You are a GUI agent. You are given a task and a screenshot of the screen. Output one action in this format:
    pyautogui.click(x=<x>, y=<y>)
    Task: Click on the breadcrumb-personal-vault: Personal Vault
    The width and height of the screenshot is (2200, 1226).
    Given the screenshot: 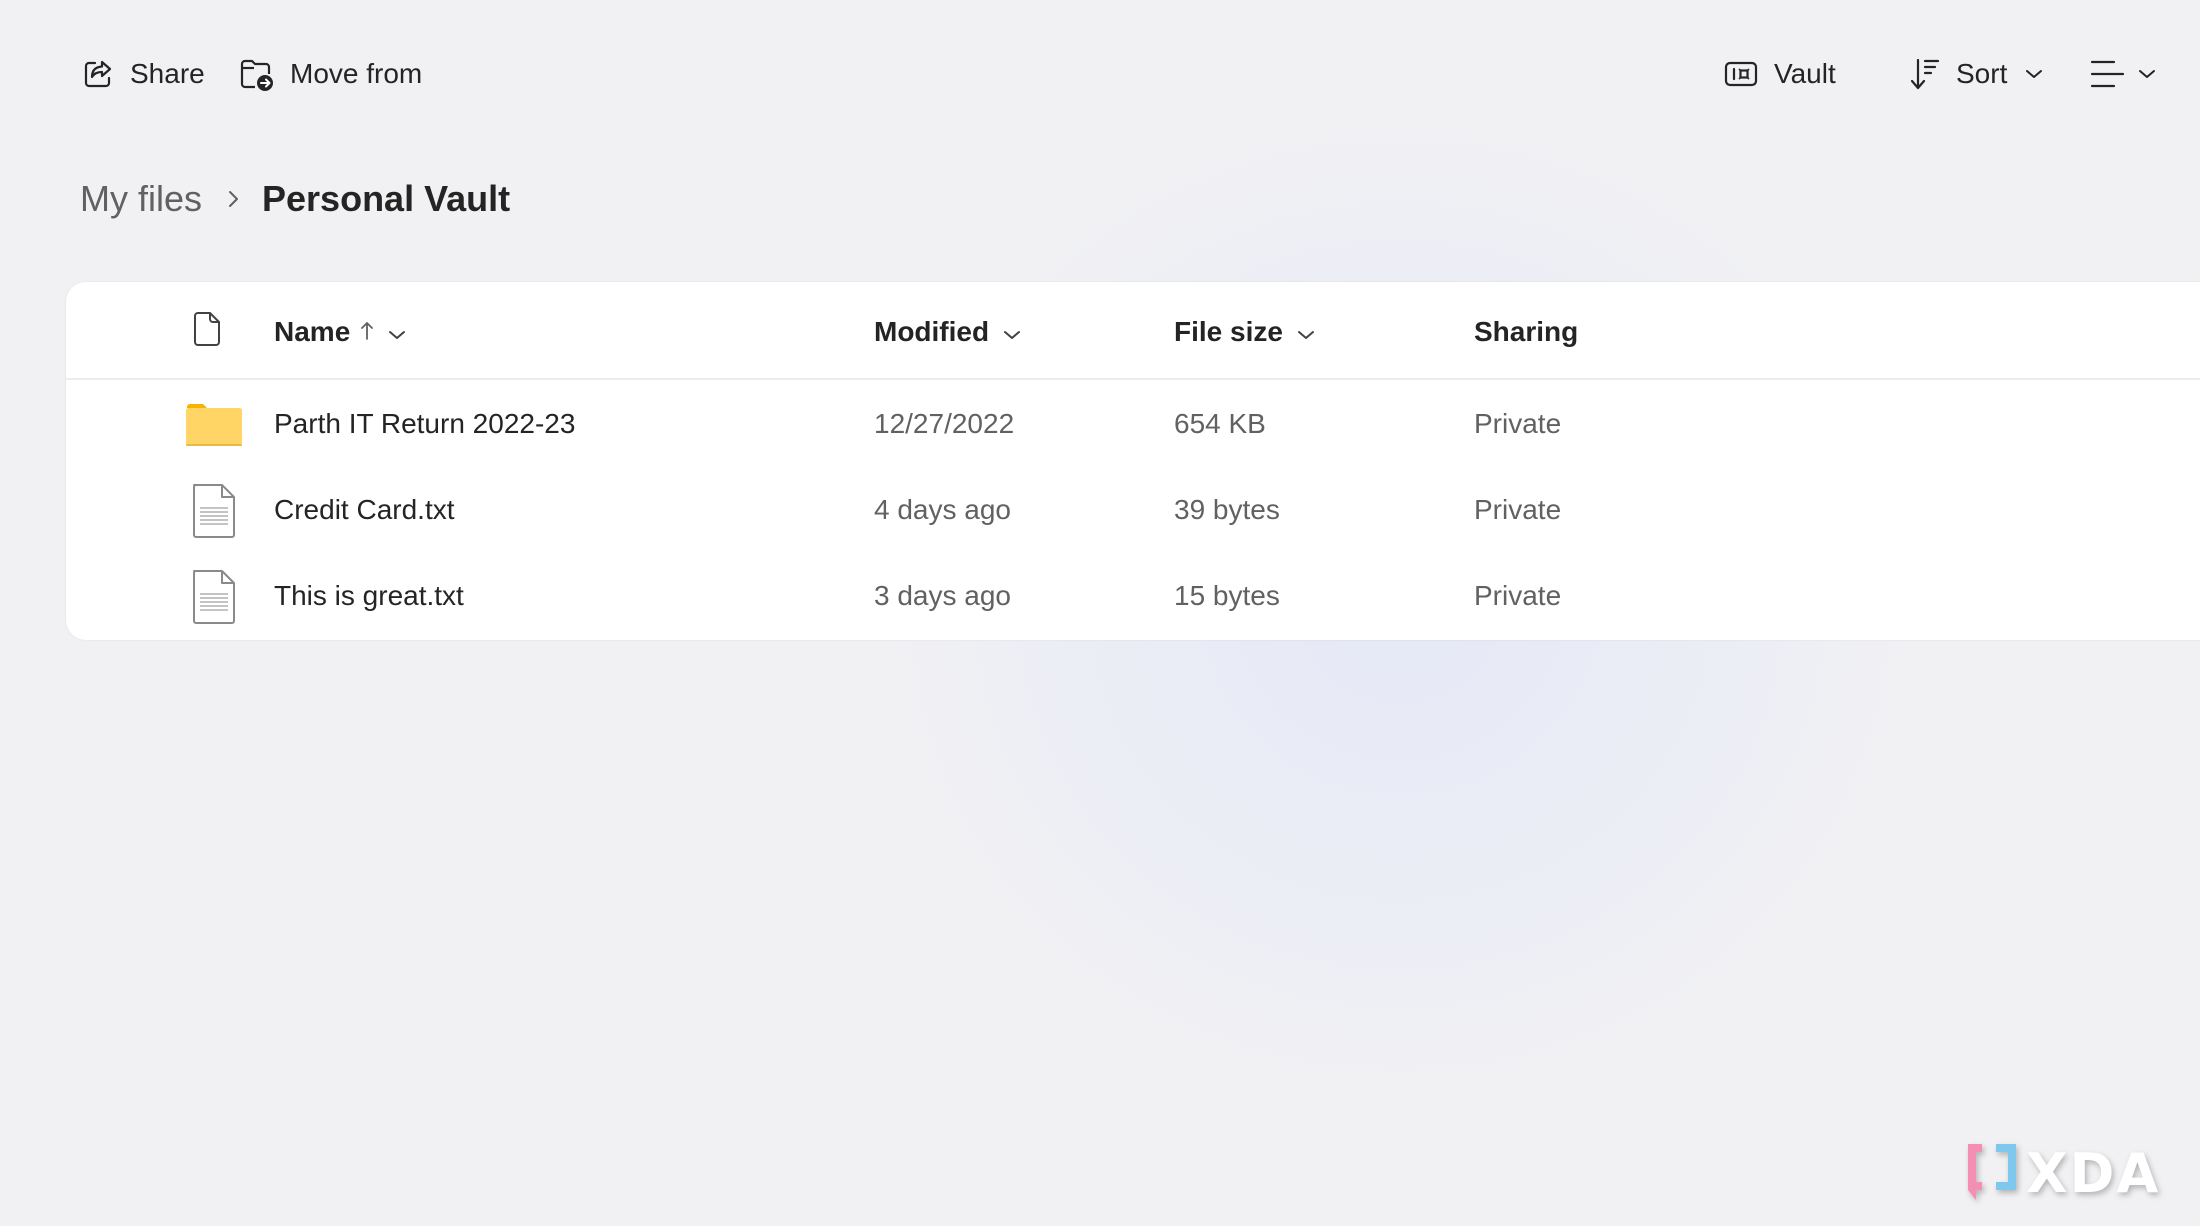 What is the action you would take?
    pyautogui.click(x=386, y=198)
    